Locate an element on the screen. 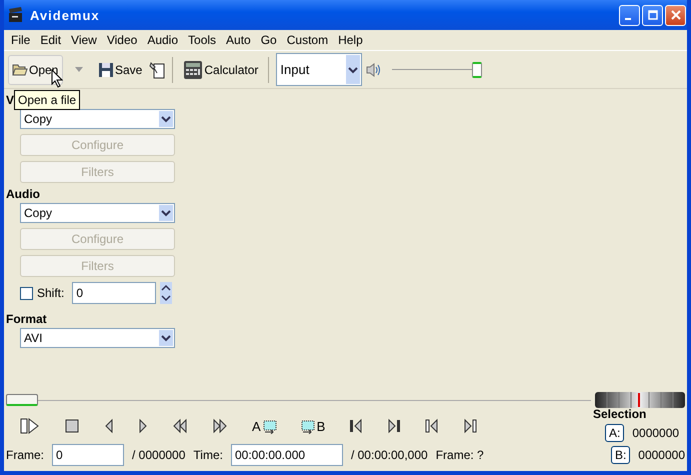 This screenshot has width=691, height=475. menu-item: View is located at coordinates (84, 40).